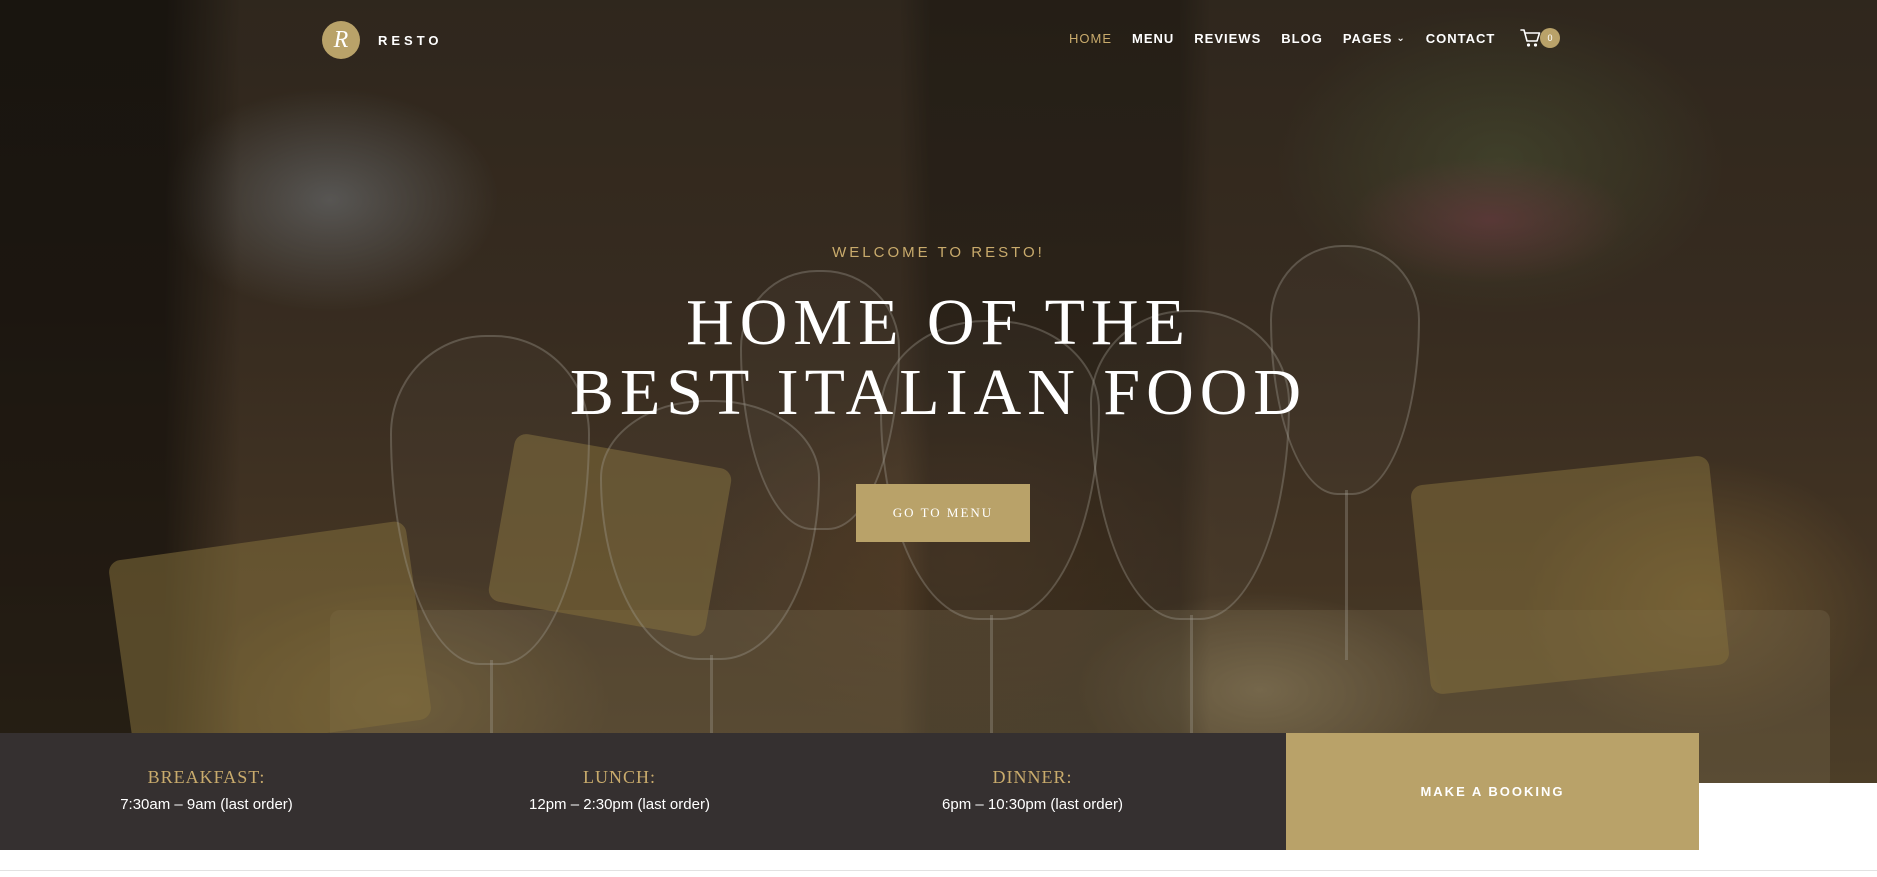 The width and height of the screenshot is (1877, 877). I want to click on logo: R RESTO, so click(382, 40).